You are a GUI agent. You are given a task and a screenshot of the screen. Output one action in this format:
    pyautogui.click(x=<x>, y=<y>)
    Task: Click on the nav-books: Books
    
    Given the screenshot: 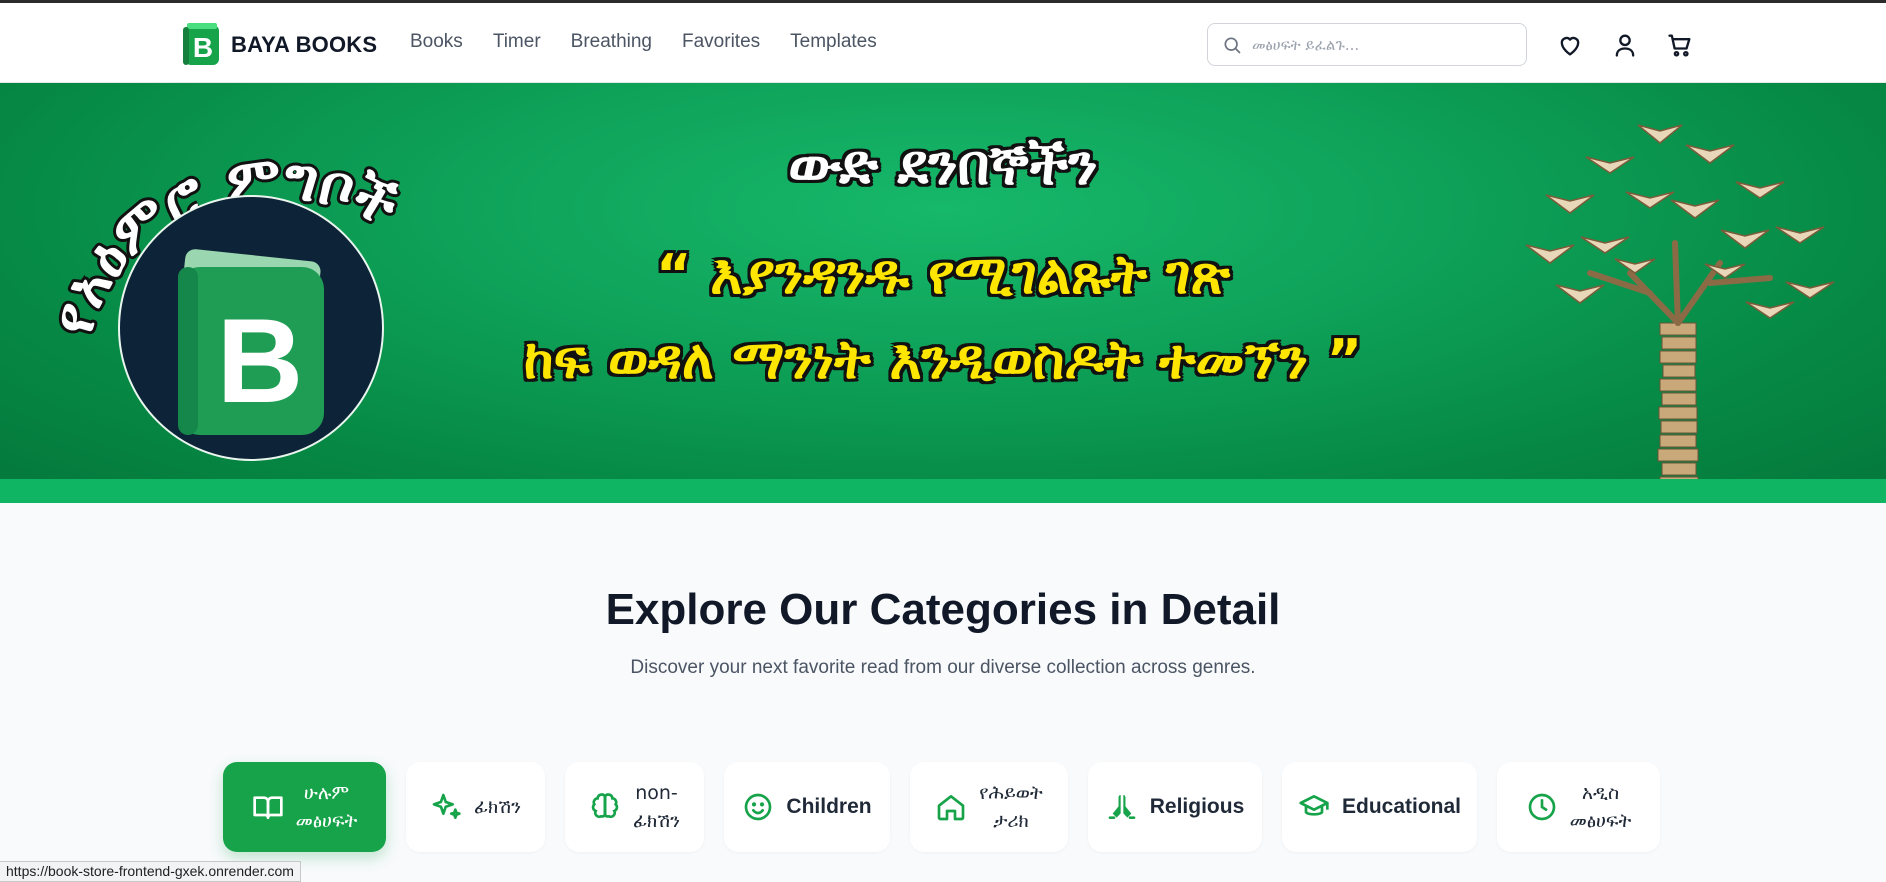 What is the action you would take?
    pyautogui.click(x=436, y=42)
    